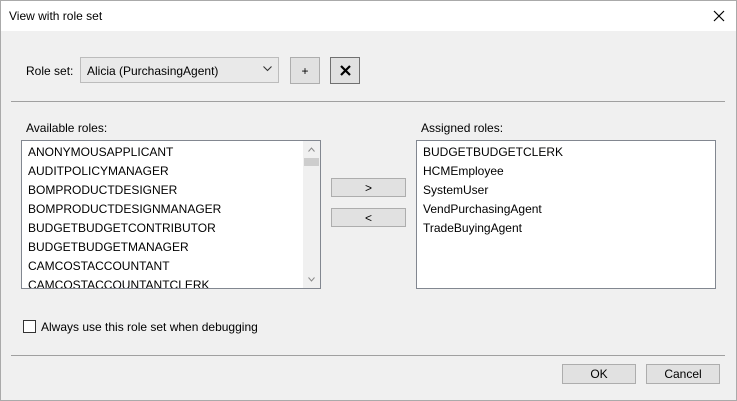  Describe the element at coordinates (121, 190) in the screenshot. I see `list-item: BOMPRODUCTDESIGNER` at that location.